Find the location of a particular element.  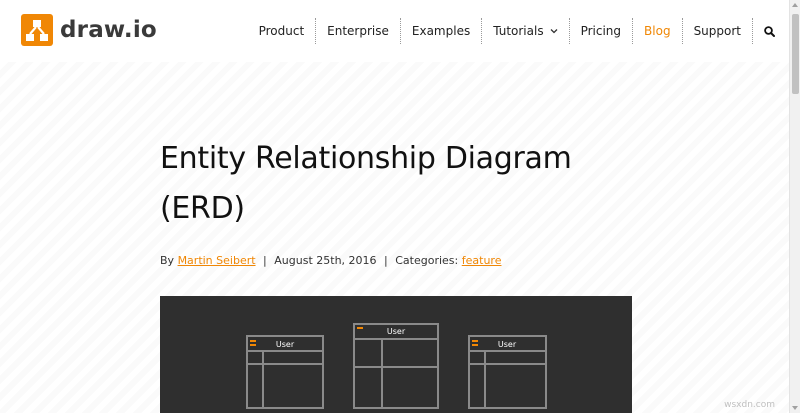

nav-item-examples: Examples is located at coordinates (440, 31).